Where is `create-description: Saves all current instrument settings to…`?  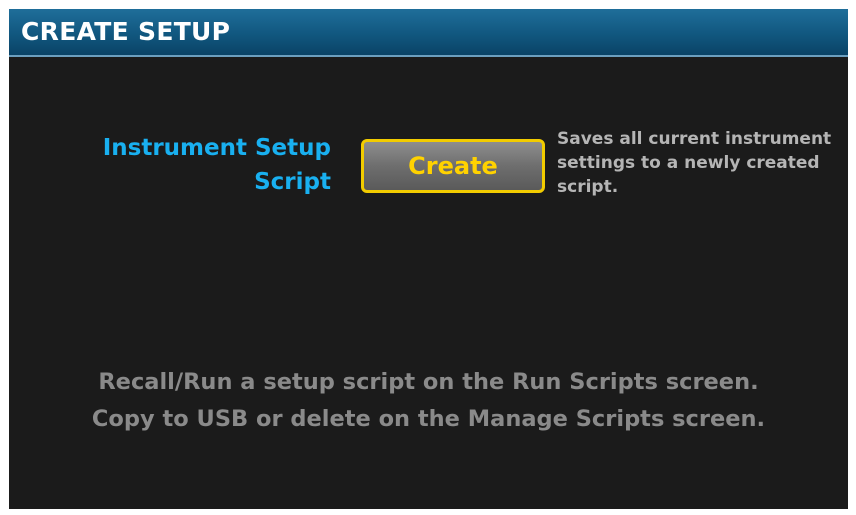
create-description: Saves all current instrument settings to… is located at coordinates (702, 163).